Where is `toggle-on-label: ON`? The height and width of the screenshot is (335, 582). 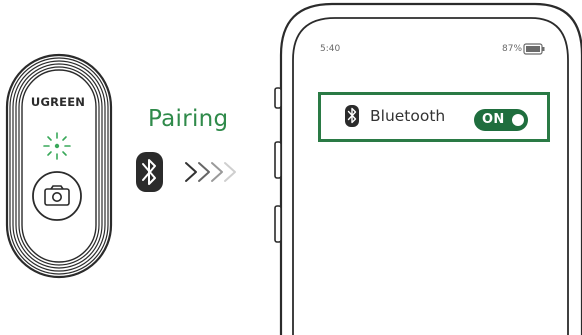 toggle-on-label: ON is located at coordinates (493, 119).